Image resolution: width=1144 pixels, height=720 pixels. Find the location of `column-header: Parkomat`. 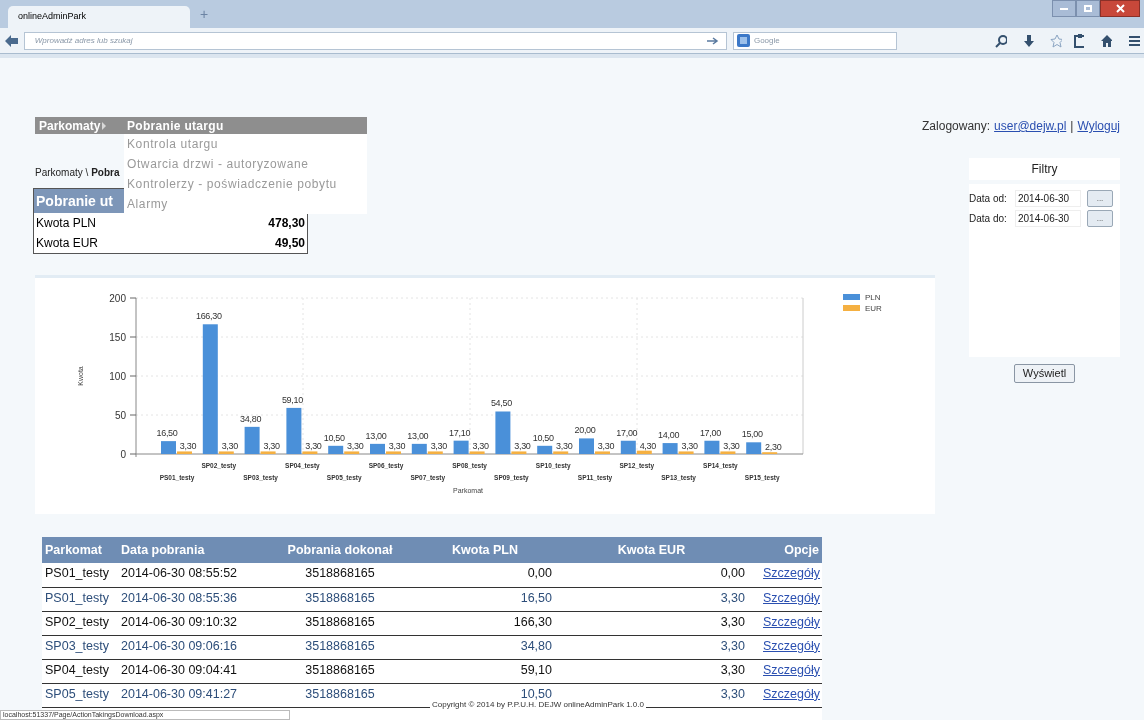

column-header: Parkomat is located at coordinates (80, 550).